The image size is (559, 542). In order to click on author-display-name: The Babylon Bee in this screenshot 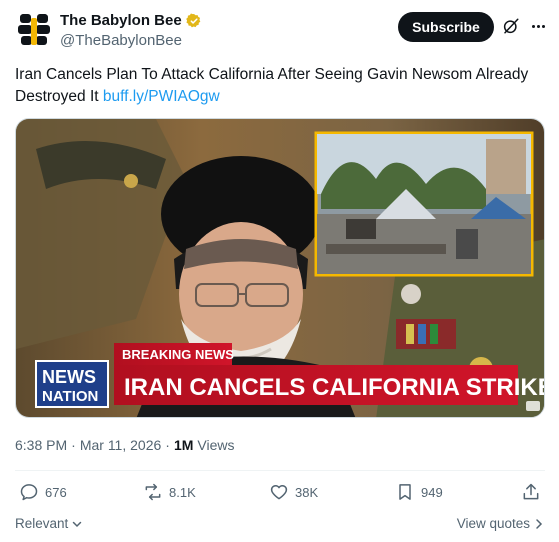, I will do `click(121, 20)`.